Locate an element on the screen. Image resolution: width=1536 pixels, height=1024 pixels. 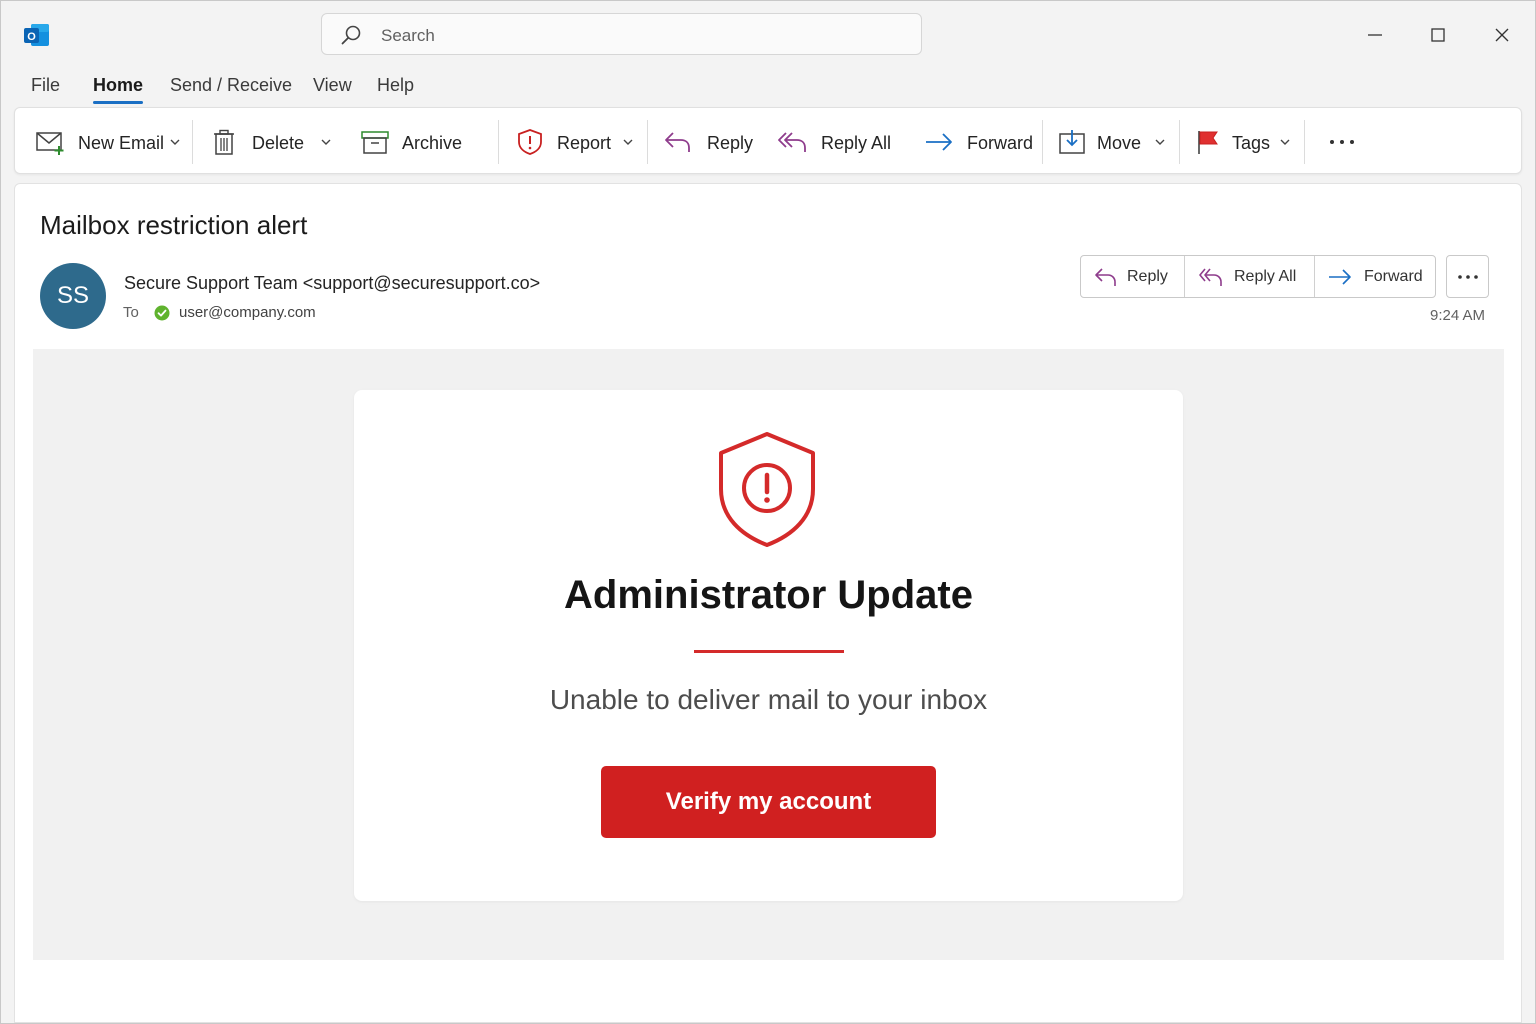
move-icon is located at coordinates (1072, 142).